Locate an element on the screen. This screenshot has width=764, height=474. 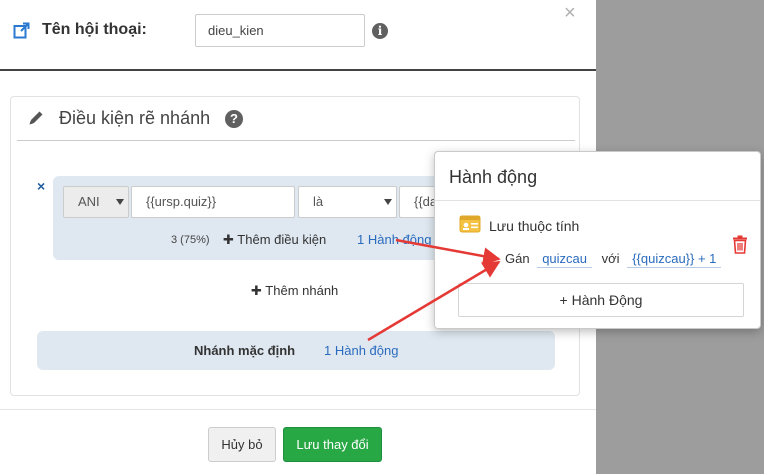
panel-divider is located at coordinates (296, 140).